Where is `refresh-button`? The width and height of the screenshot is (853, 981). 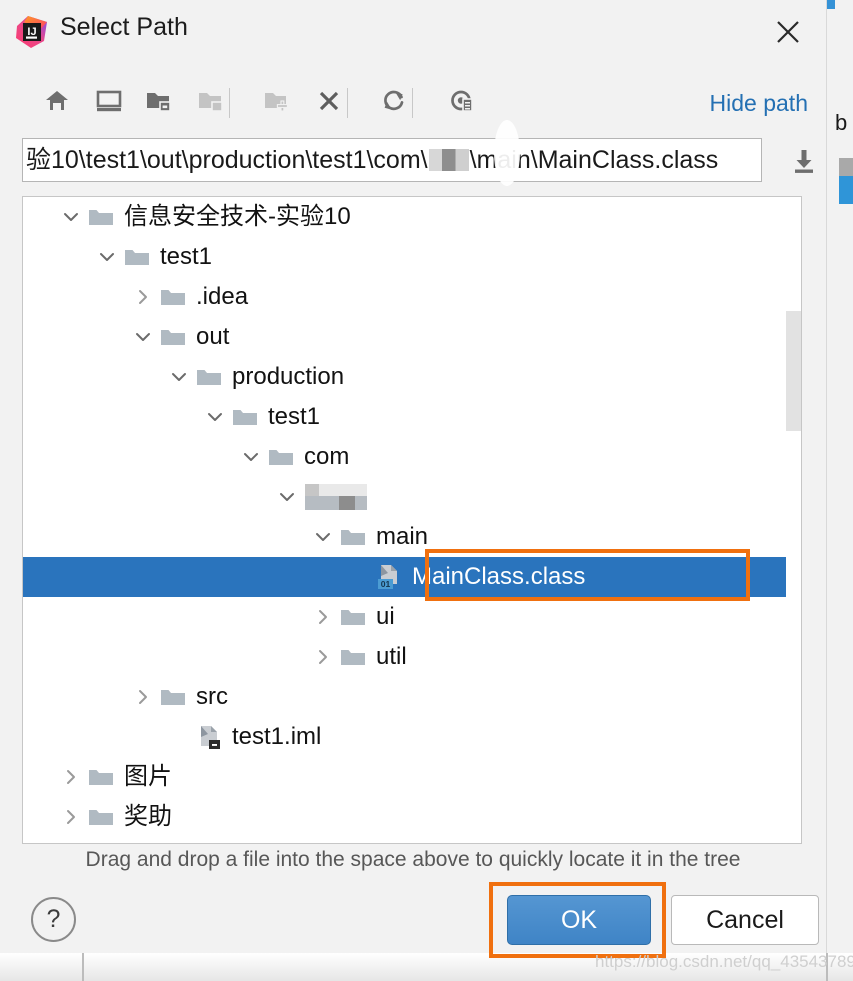 refresh-button is located at coordinates (394, 103).